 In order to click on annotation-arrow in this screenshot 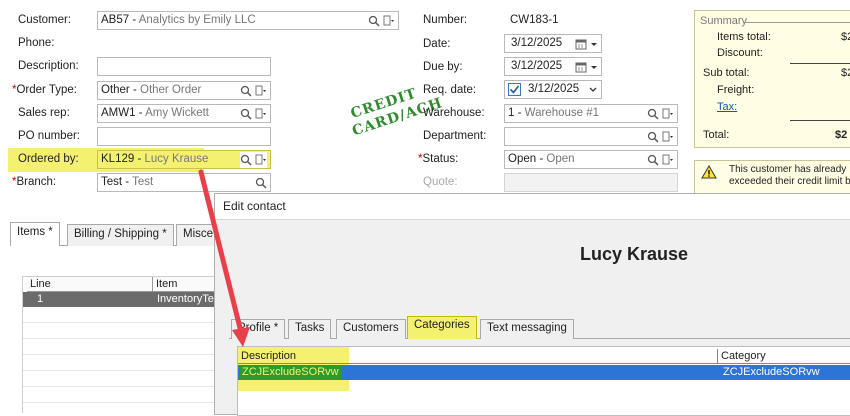, I will do `click(224, 258)`.